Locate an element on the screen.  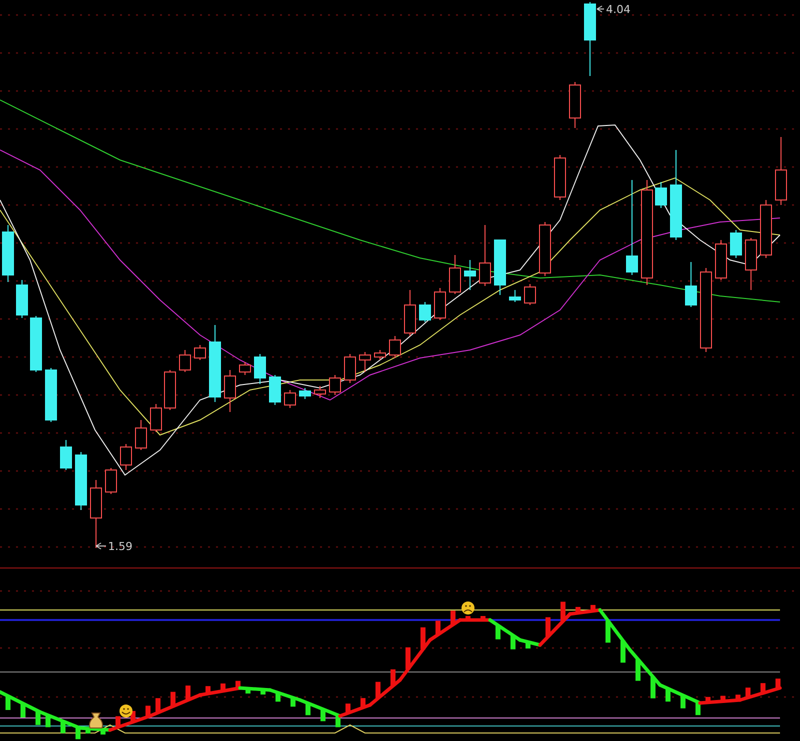
high-price-label: 4.04 is located at coordinates (618, 9).